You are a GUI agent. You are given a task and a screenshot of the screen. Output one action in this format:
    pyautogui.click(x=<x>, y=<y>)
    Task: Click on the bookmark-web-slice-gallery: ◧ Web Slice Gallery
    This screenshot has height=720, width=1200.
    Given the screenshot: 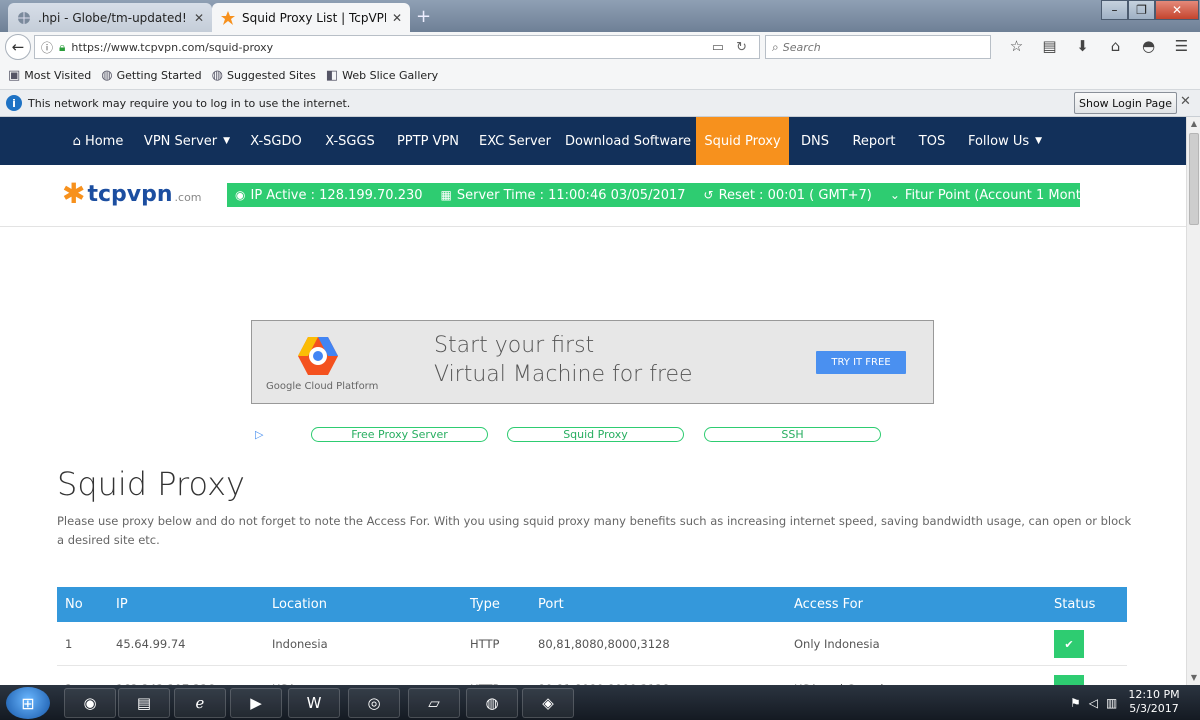 What is the action you would take?
    pyautogui.click(x=382, y=75)
    